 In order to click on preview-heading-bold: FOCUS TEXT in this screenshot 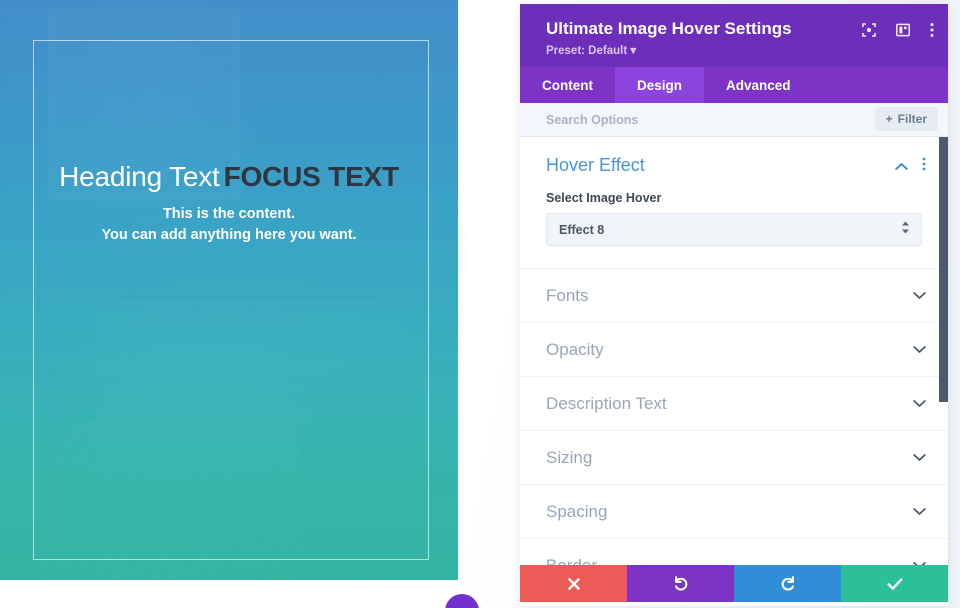, I will do `click(311, 176)`.